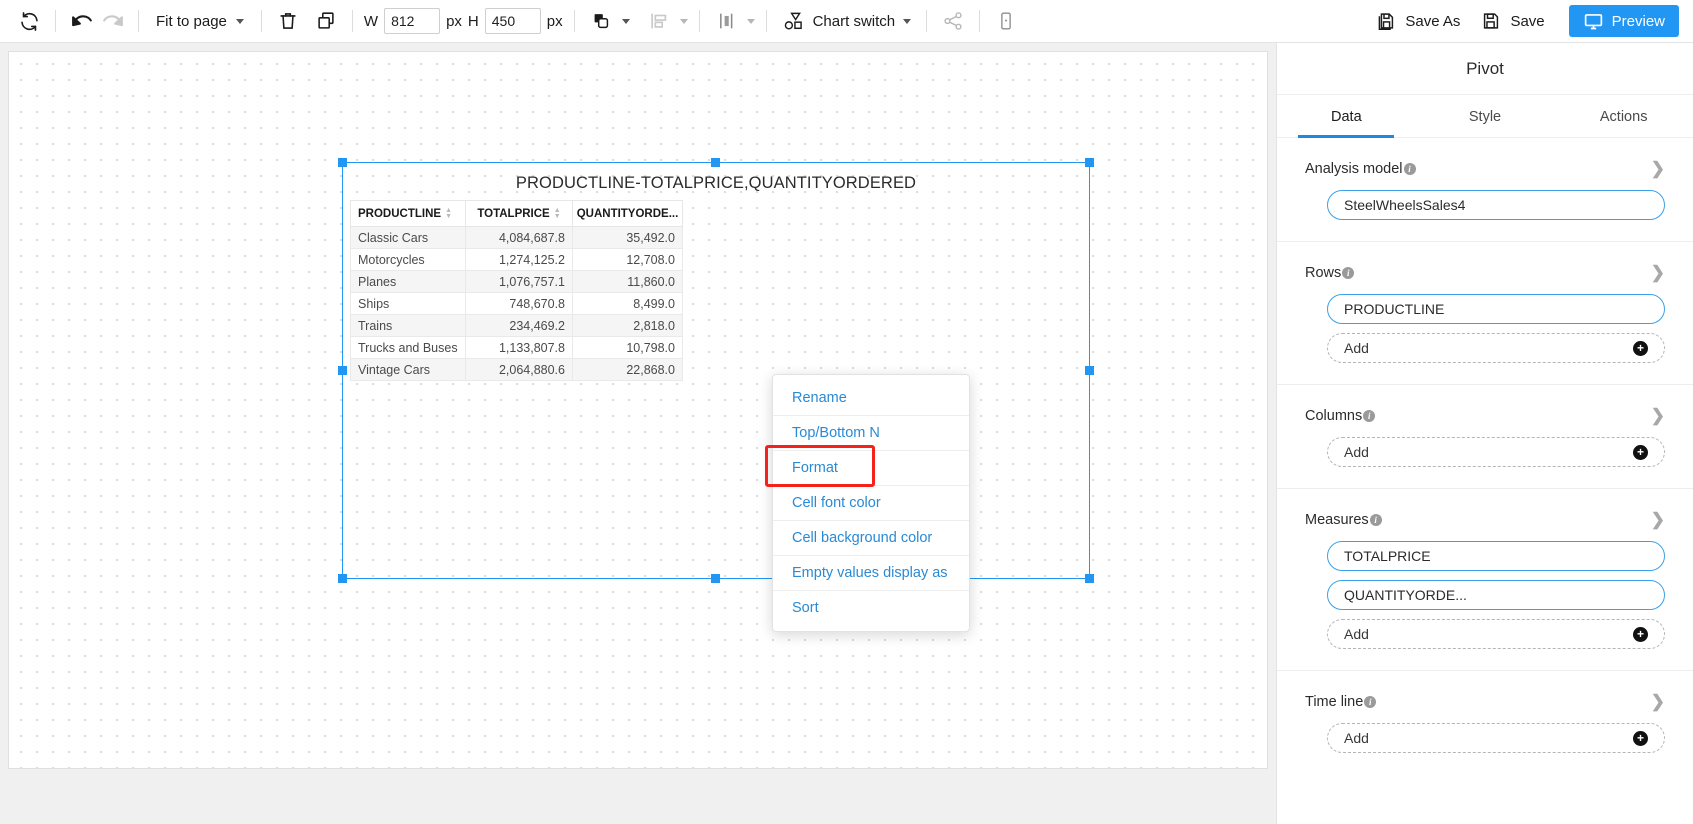 The image size is (1693, 824). I want to click on field-pill-steelwheelssales4: SteelWheelsSales4, so click(1496, 205).